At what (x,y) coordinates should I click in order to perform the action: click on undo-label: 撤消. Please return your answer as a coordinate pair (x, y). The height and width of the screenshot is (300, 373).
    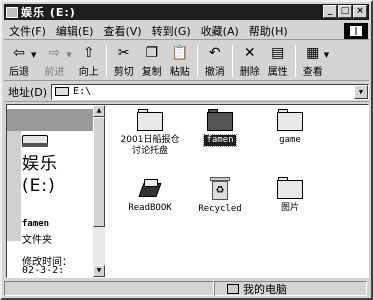
    Looking at the image, I should click on (214, 72).